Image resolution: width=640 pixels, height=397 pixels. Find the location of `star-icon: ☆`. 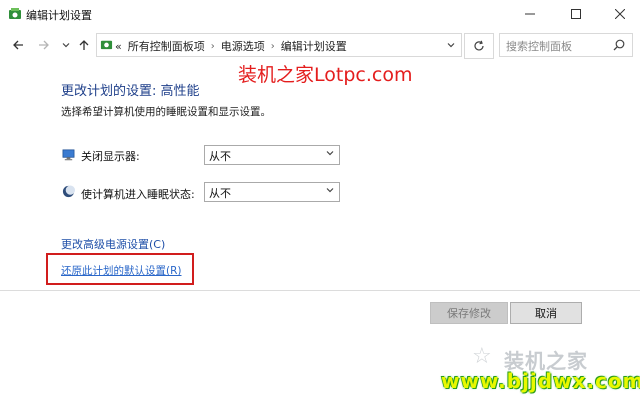

star-icon: ☆ is located at coordinates (482, 356).